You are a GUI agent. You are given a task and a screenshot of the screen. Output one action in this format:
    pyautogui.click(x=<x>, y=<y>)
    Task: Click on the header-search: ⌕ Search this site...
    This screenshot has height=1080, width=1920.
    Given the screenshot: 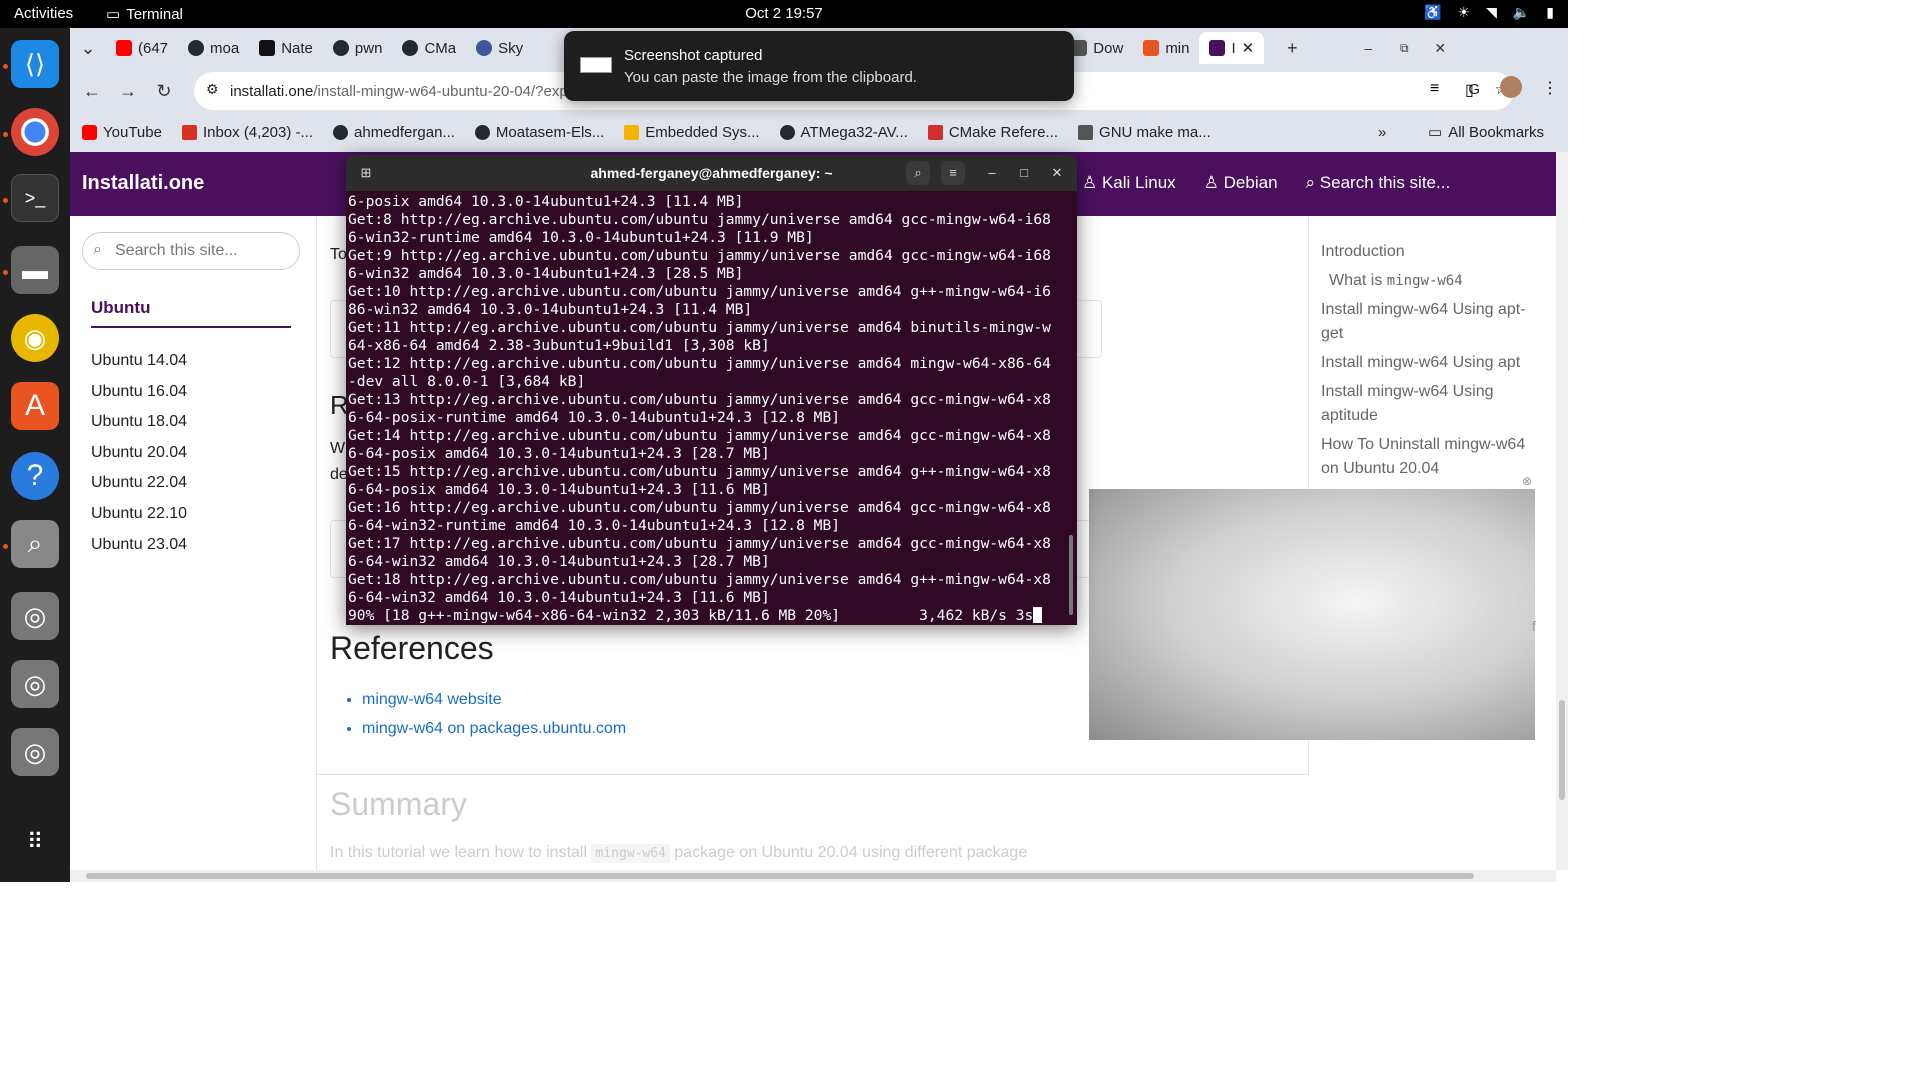 What is the action you would take?
    pyautogui.click(x=1378, y=183)
    